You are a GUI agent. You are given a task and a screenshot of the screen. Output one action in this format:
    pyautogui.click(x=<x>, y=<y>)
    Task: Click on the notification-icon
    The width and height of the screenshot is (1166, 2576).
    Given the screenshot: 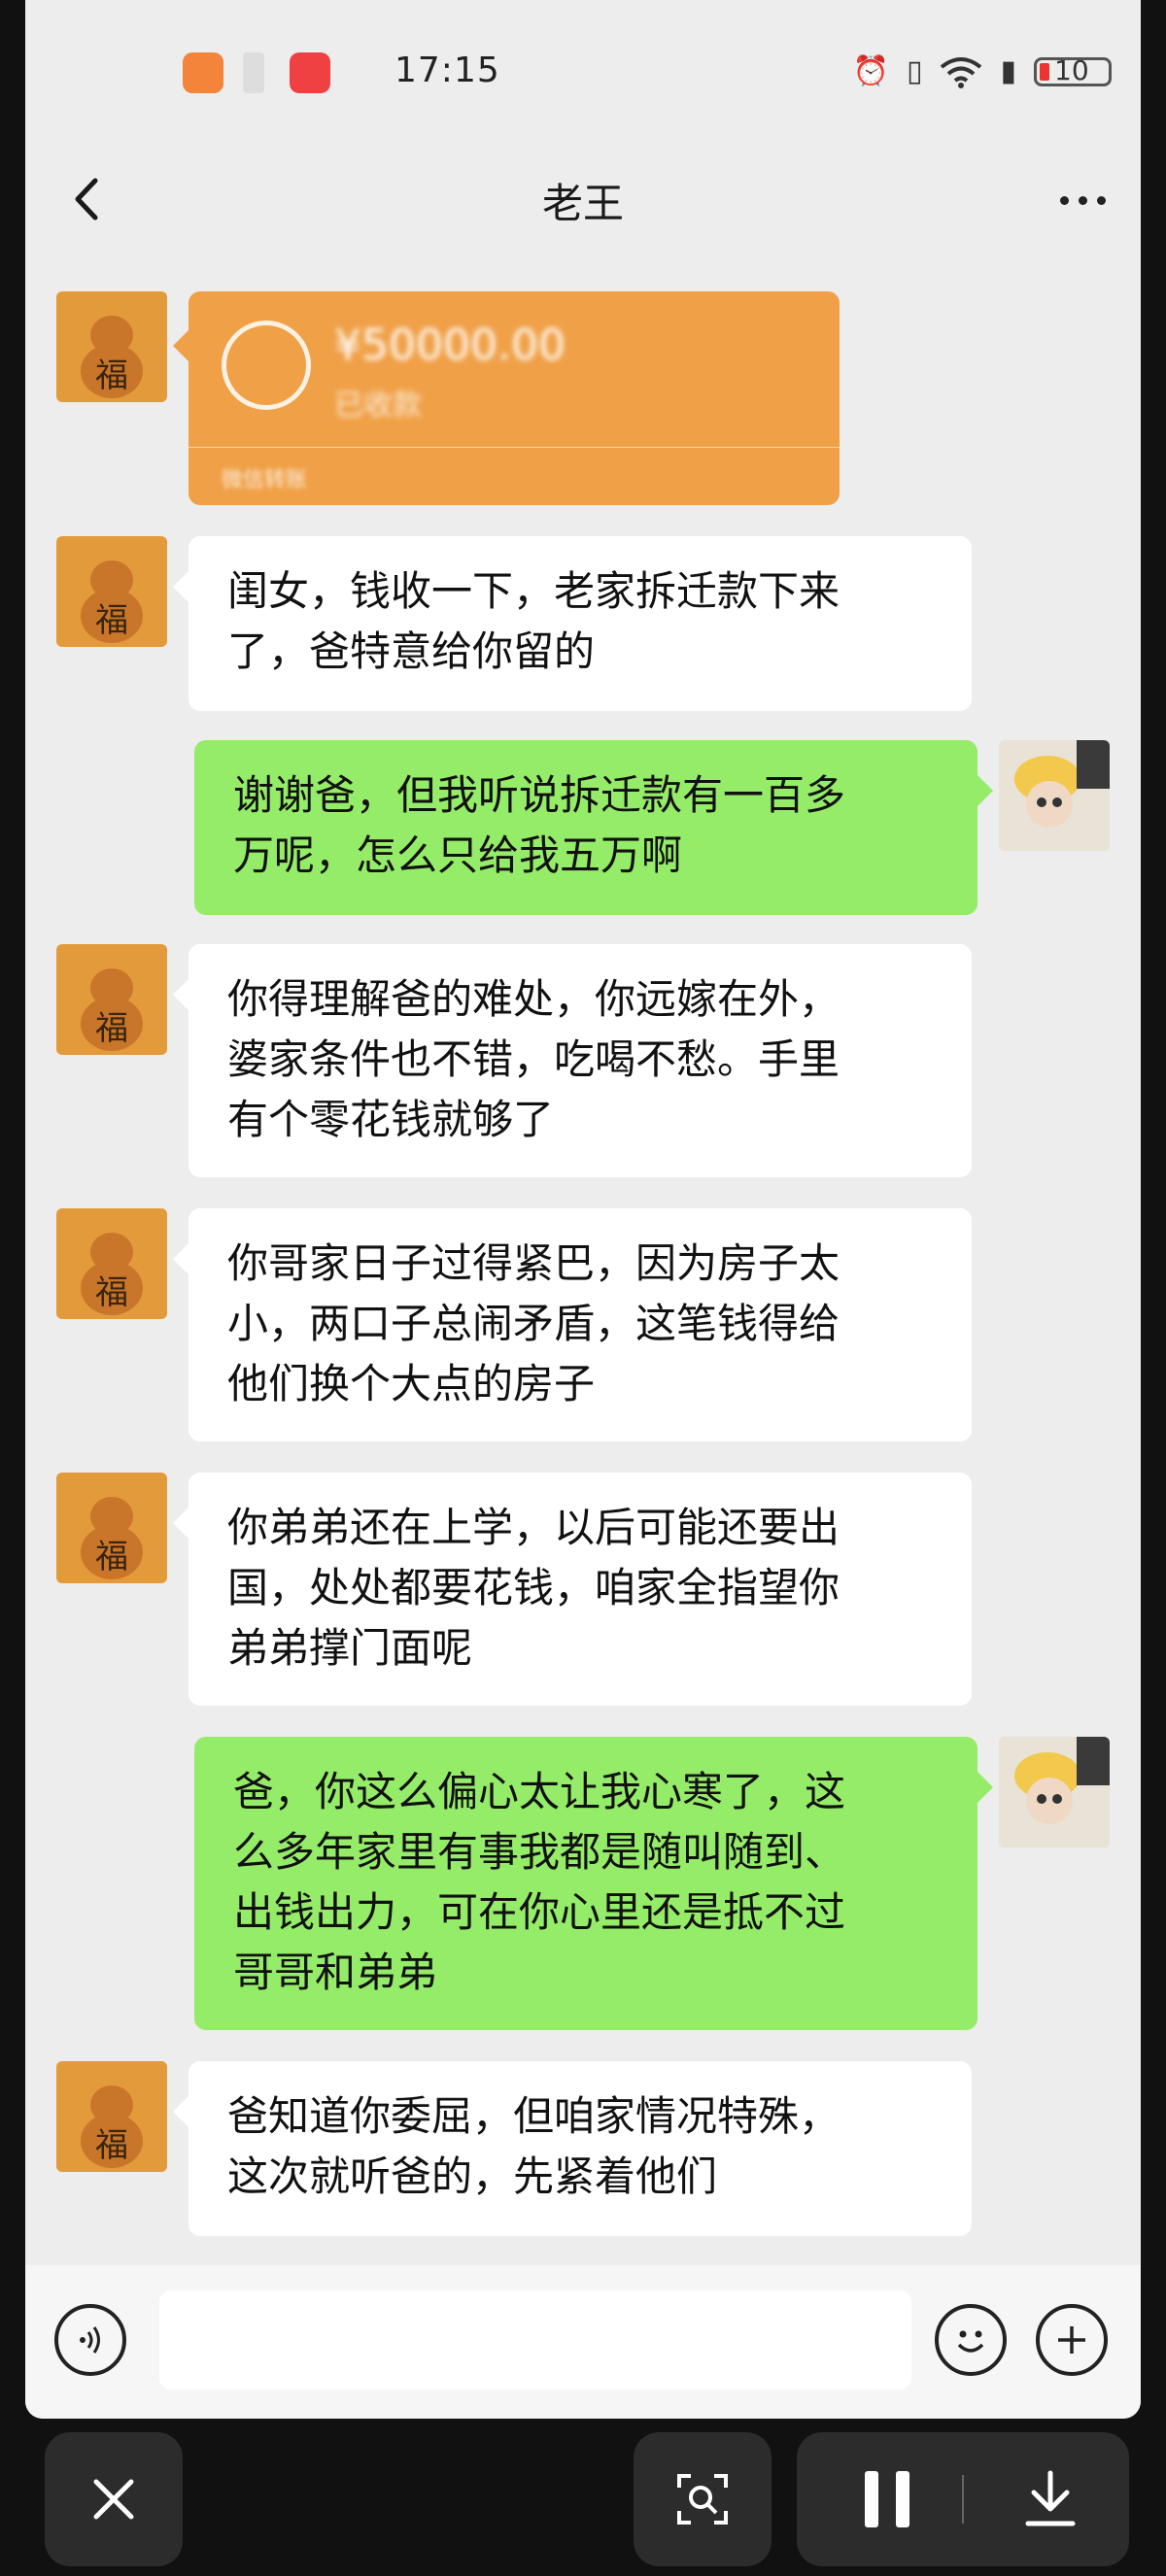 What is the action you would take?
    pyautogui.click(x=253, y=72)
    